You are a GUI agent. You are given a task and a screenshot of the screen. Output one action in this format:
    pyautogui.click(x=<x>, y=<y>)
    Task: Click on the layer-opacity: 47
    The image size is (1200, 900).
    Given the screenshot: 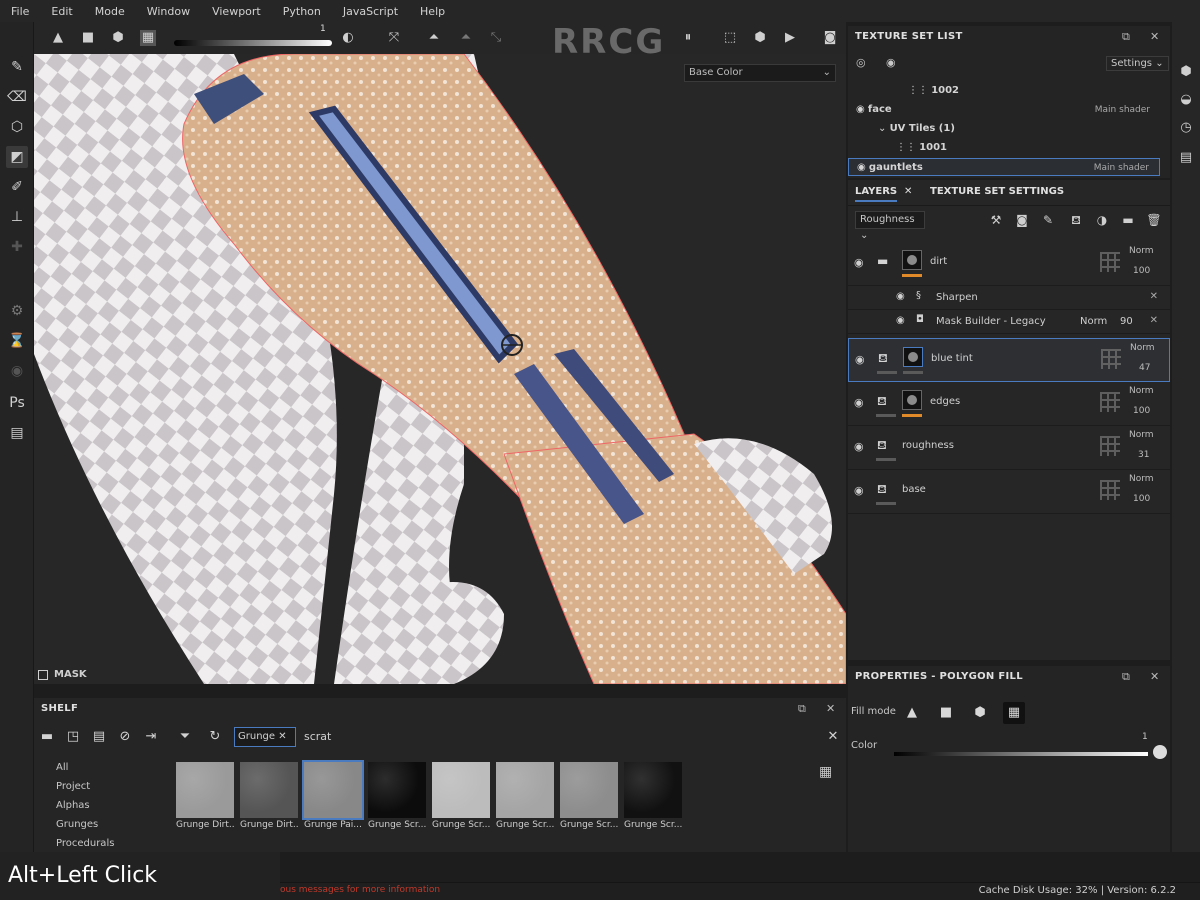 What is the action you would take?
    pyautogui.click(x=1144, y=368)
    